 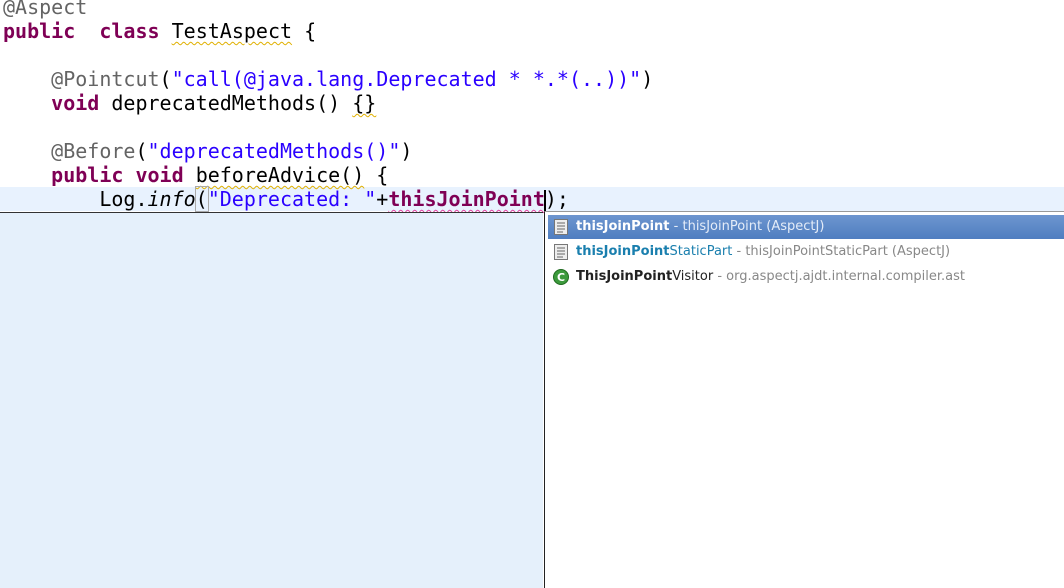 I want to click on code-line-8: public void beforeAdvice() {, so click(x=220, y=175).